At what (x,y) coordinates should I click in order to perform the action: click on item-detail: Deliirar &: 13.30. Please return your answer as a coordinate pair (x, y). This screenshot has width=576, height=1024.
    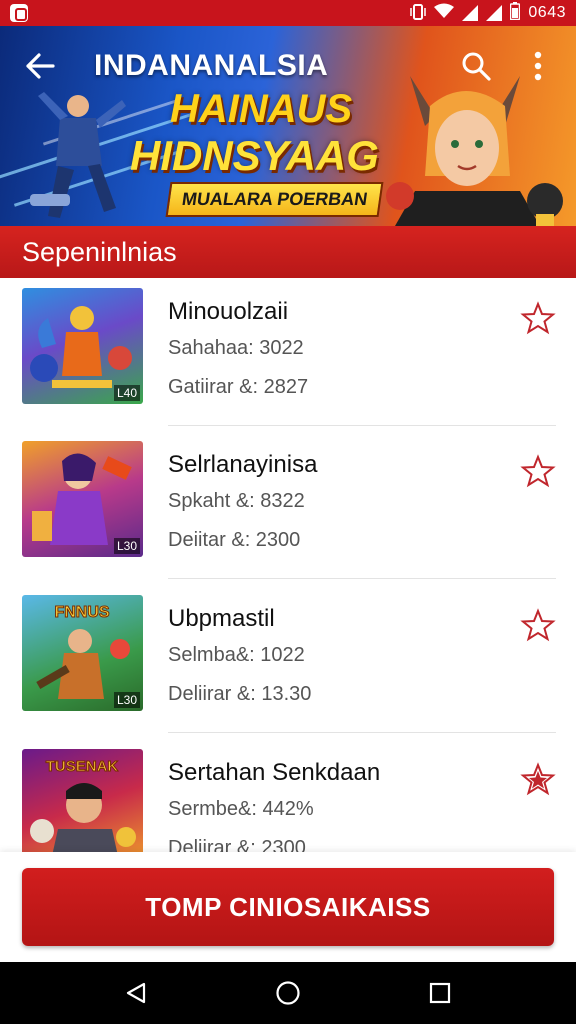
    Looking at the image, I should click on (240, 694).